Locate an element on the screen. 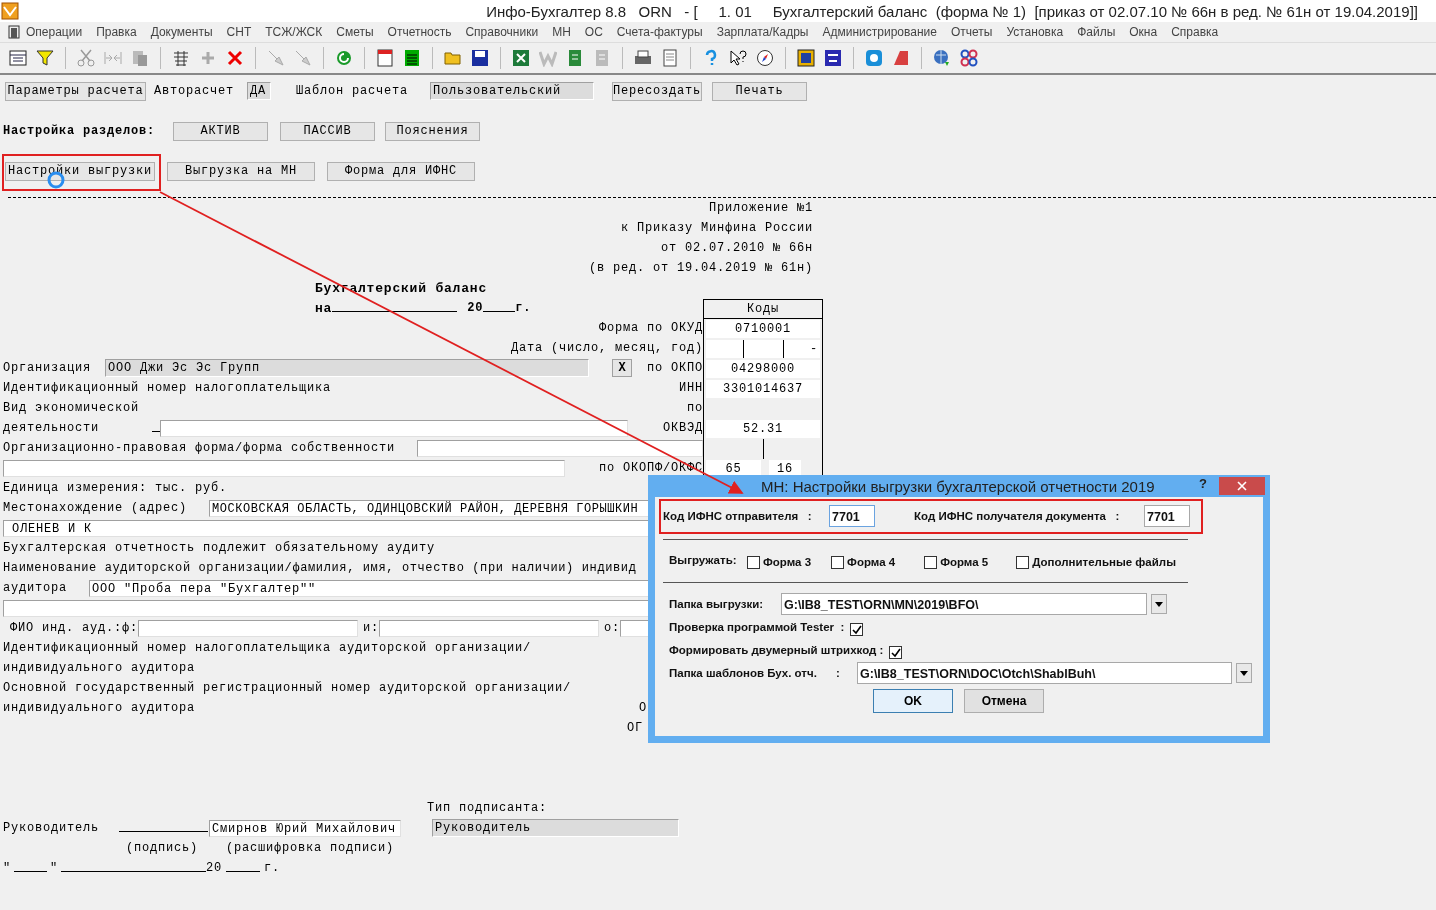  auditor-ogrn-label: индивидуального аудитора is located at coordinates (99, 708).